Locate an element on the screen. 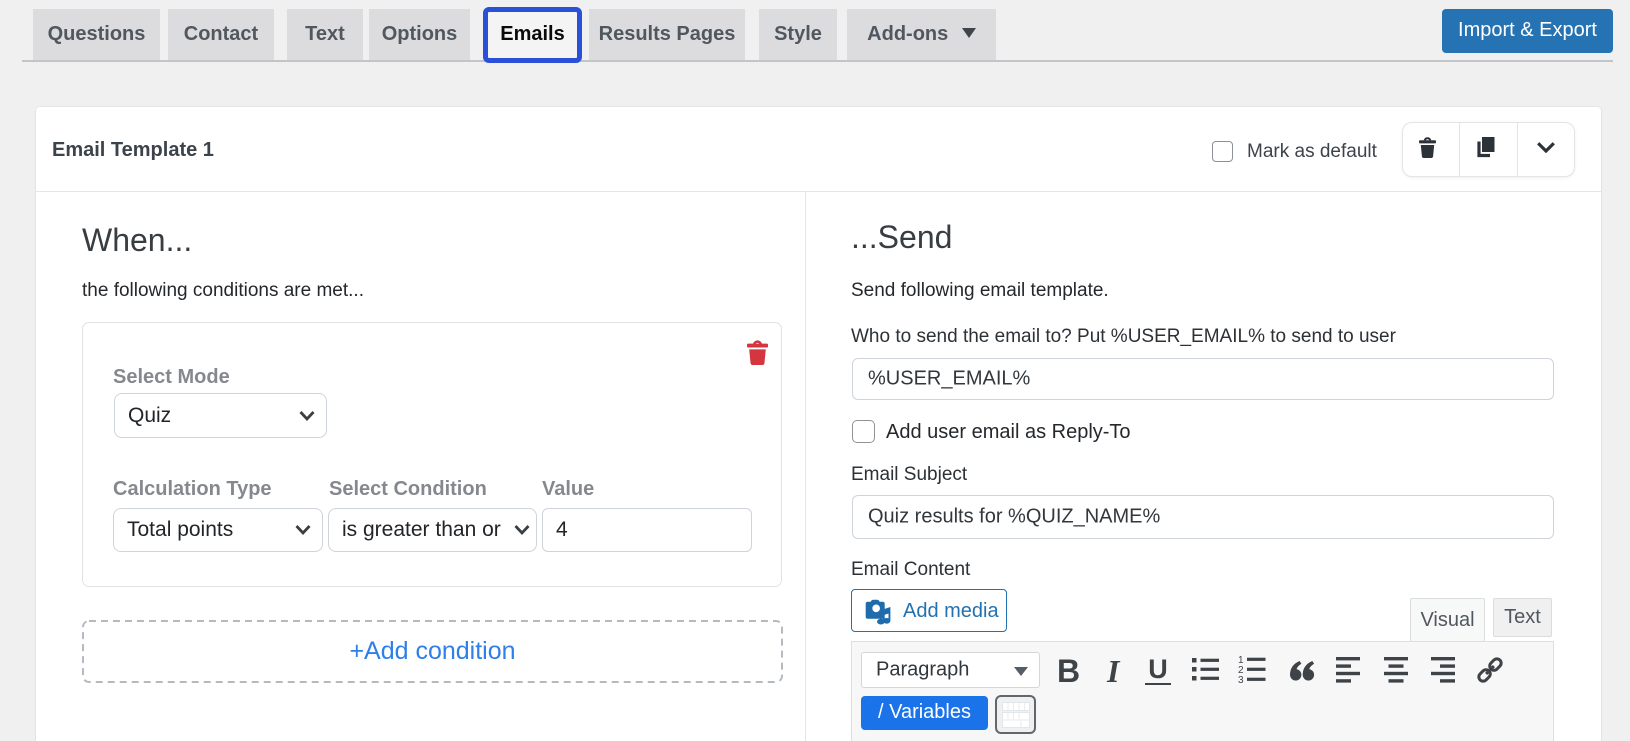 The width and height of the screenshot is (1630, 741). svg-text: 3 is located at coordinates (1241, 679).